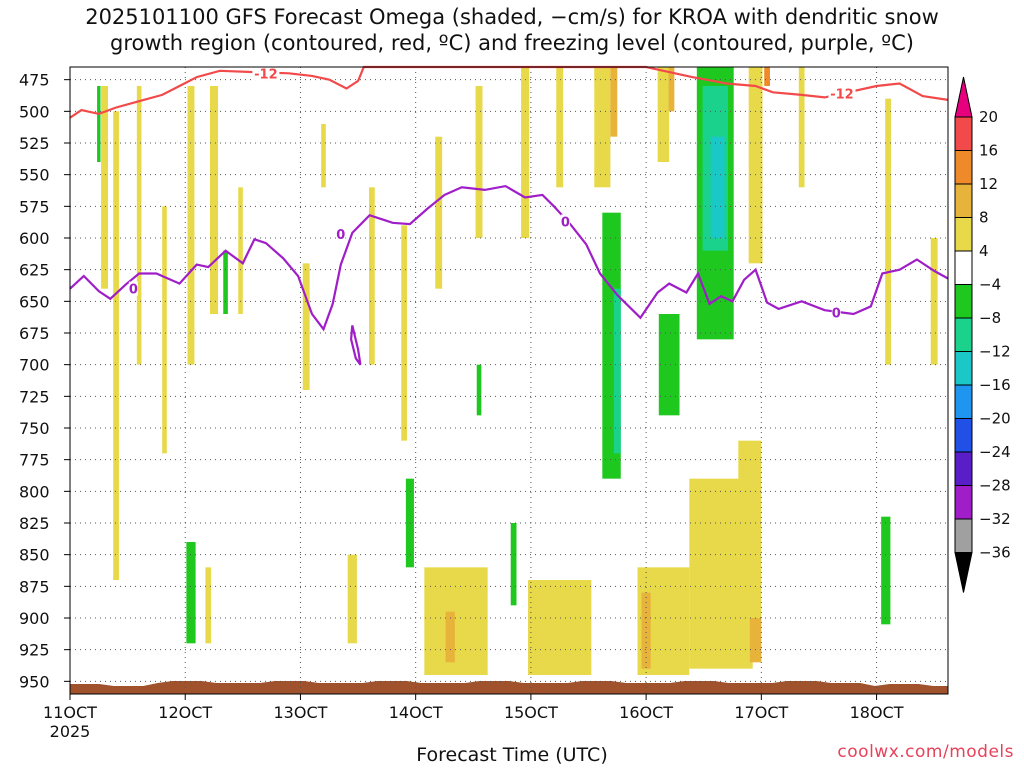 The height and width of the screenshot is (768, 1024). What do you see at coordinates (995, 452) in the screenshot?
I see `colorbar-label: −24` at bounding box center [995, 452].